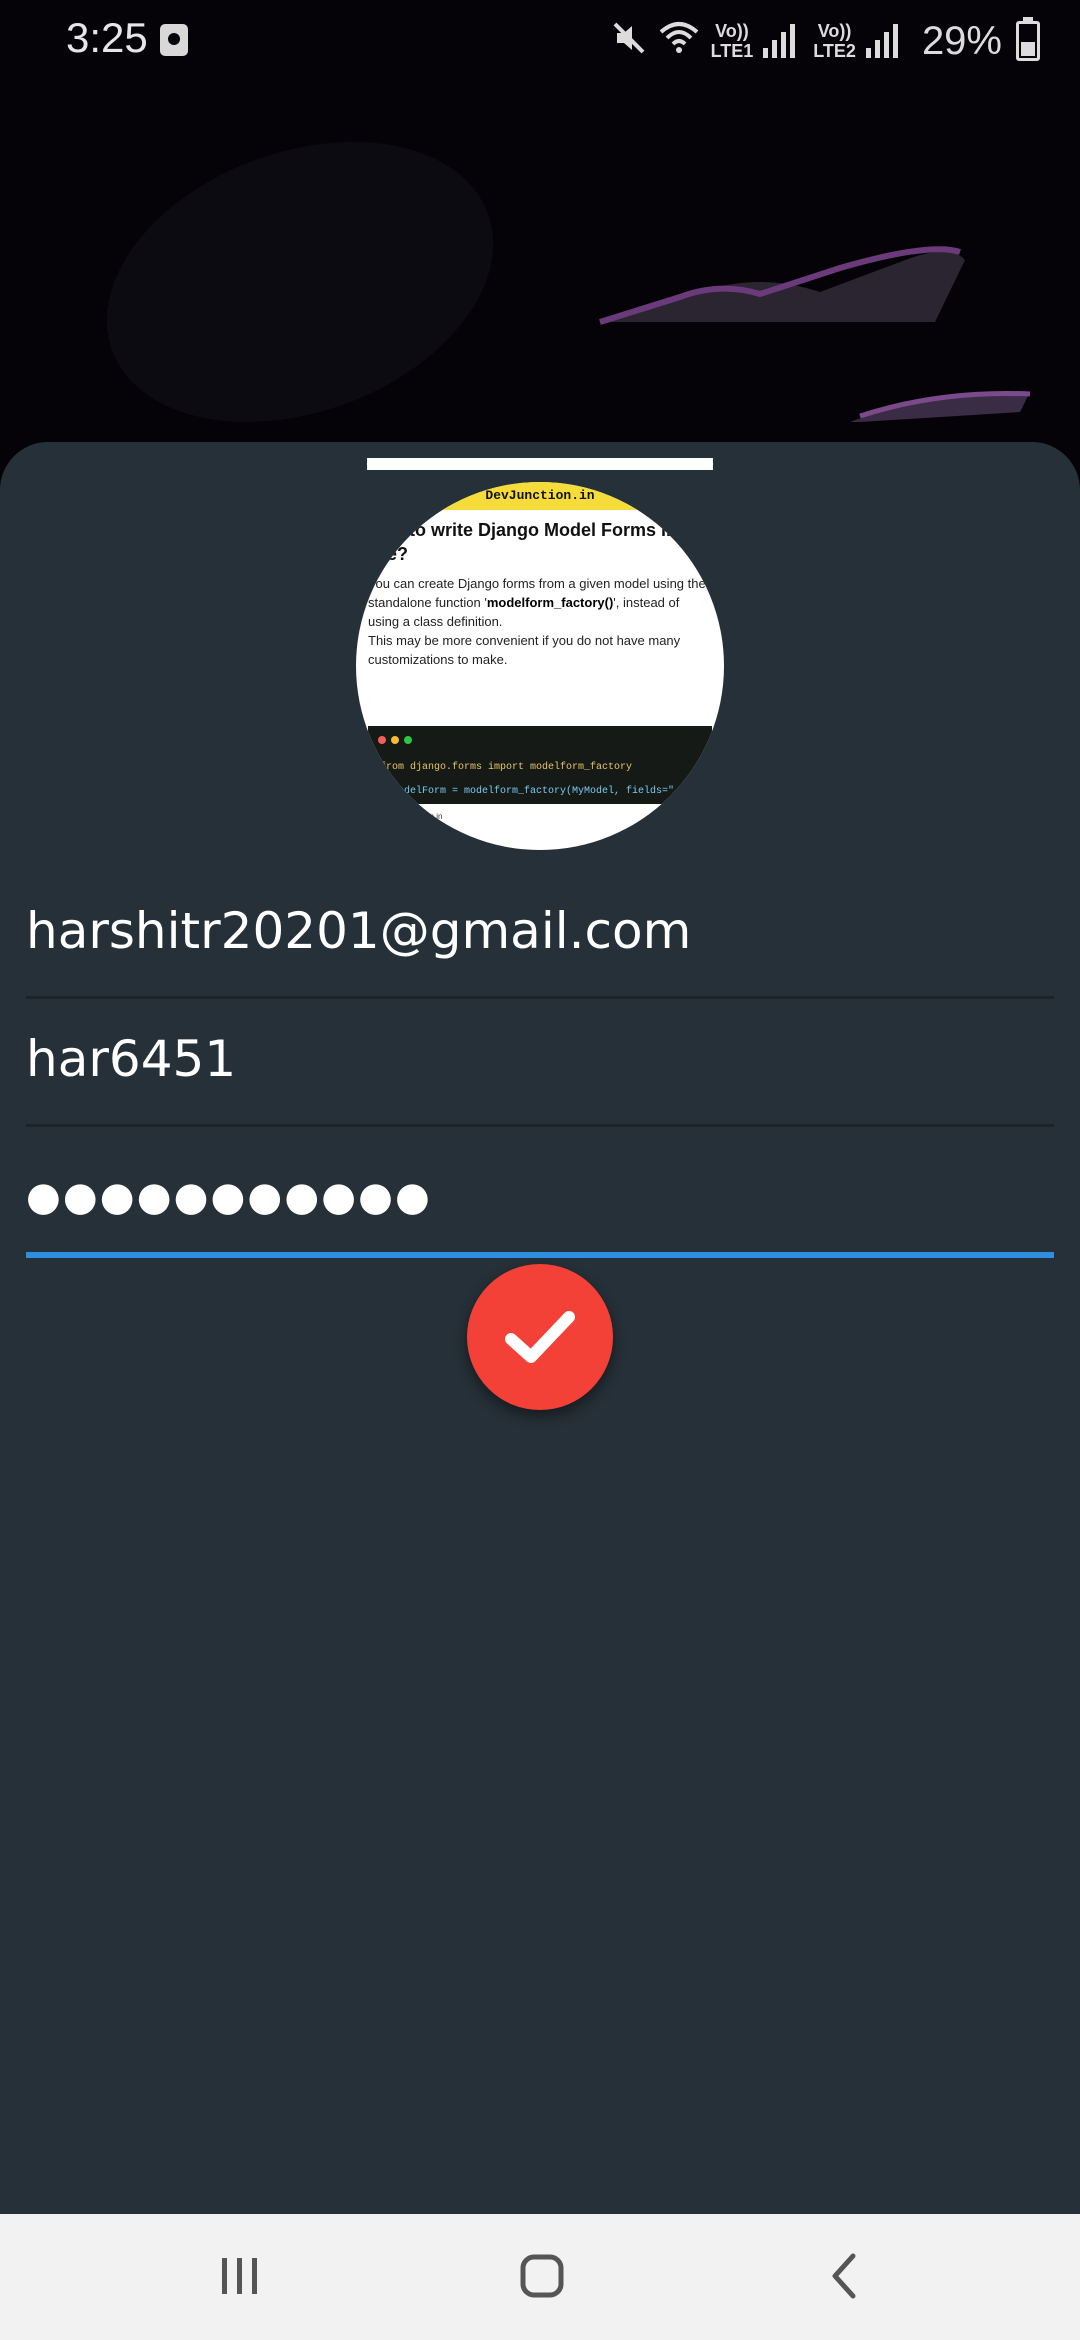 This screenshot has width=1080, height=2340. What do you see at coordinates (229, 1197) in the screenshot?
I see `password-value: ●●●●●●●●●●●` at bounding box center [229, 1197].